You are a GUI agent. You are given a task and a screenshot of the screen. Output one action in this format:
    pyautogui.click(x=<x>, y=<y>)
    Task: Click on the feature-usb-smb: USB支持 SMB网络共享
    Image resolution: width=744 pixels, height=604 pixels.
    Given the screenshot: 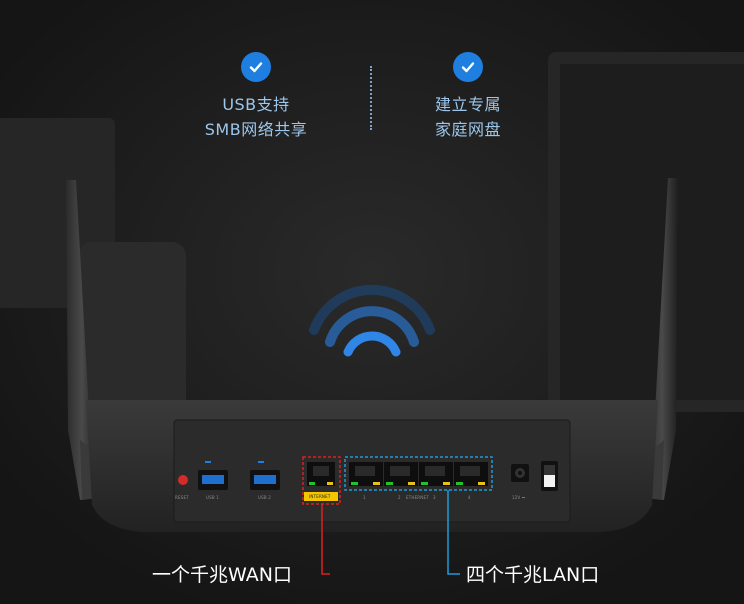 What is the action you would take?
    pyautogui.click(x=256, y=97)
    